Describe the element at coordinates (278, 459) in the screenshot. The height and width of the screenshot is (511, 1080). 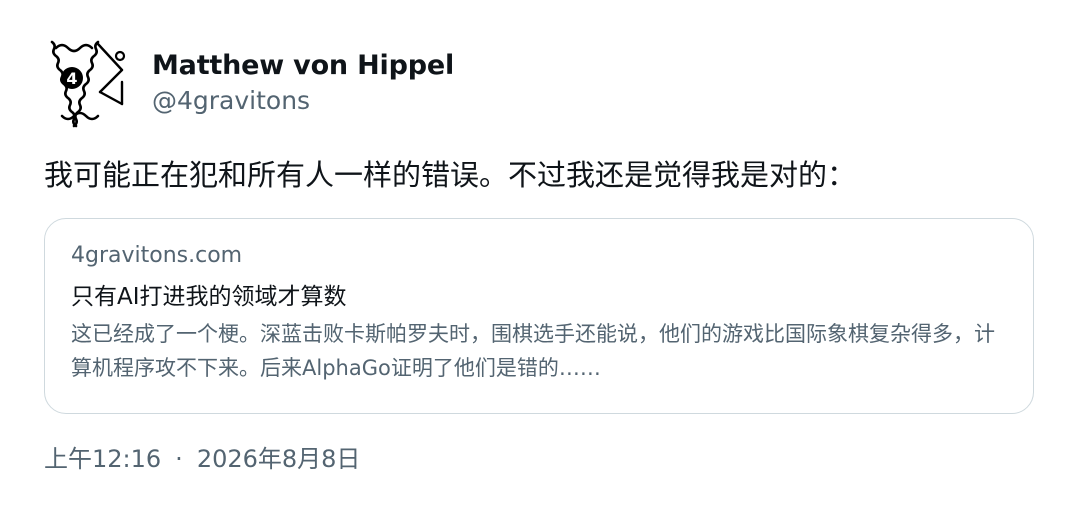
I see `tweet-date: 2026年8月8日` at that location.